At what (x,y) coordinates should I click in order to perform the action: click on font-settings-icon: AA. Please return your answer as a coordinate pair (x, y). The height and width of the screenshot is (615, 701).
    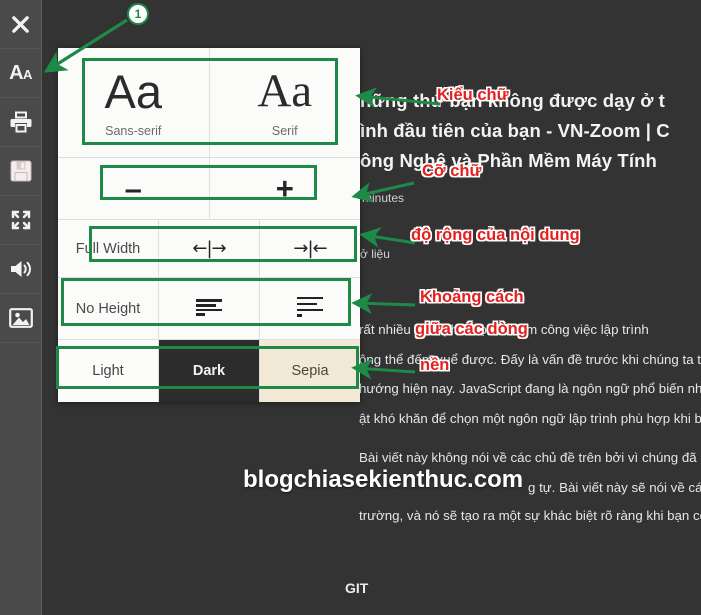
    Looking at the image, I should click on (20, 72).